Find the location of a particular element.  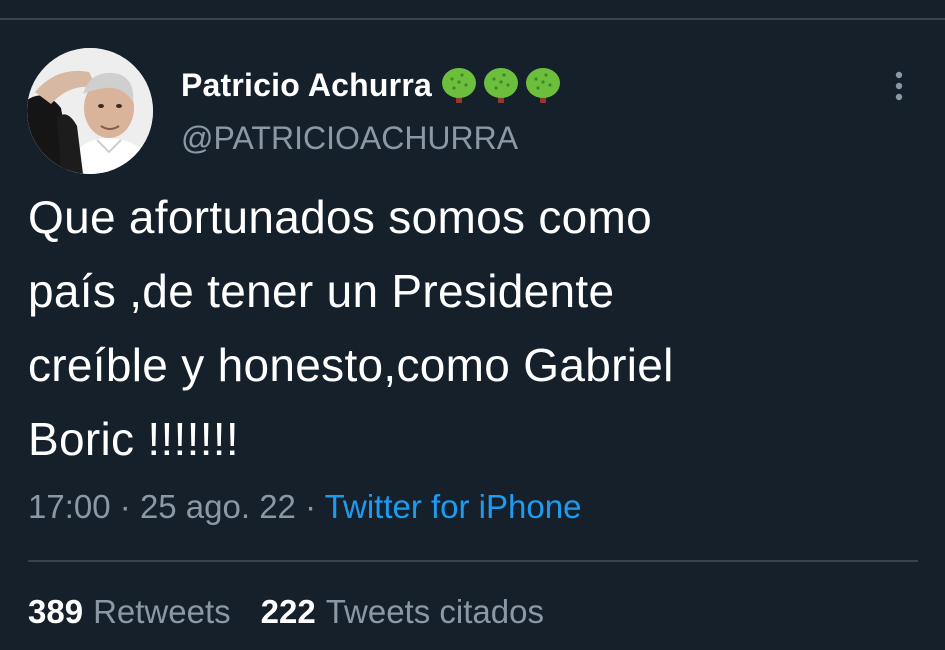

stats-divider is located at coordinates (473, 561).